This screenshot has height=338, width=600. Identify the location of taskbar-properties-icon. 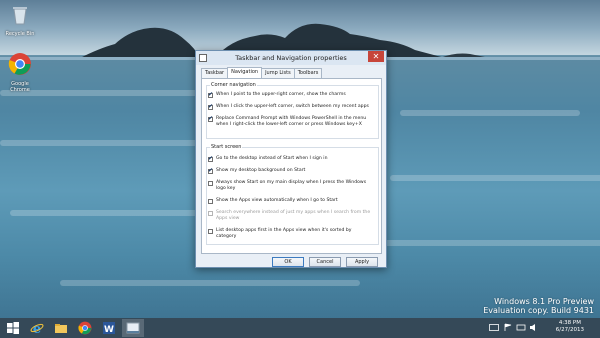
(133, 328).